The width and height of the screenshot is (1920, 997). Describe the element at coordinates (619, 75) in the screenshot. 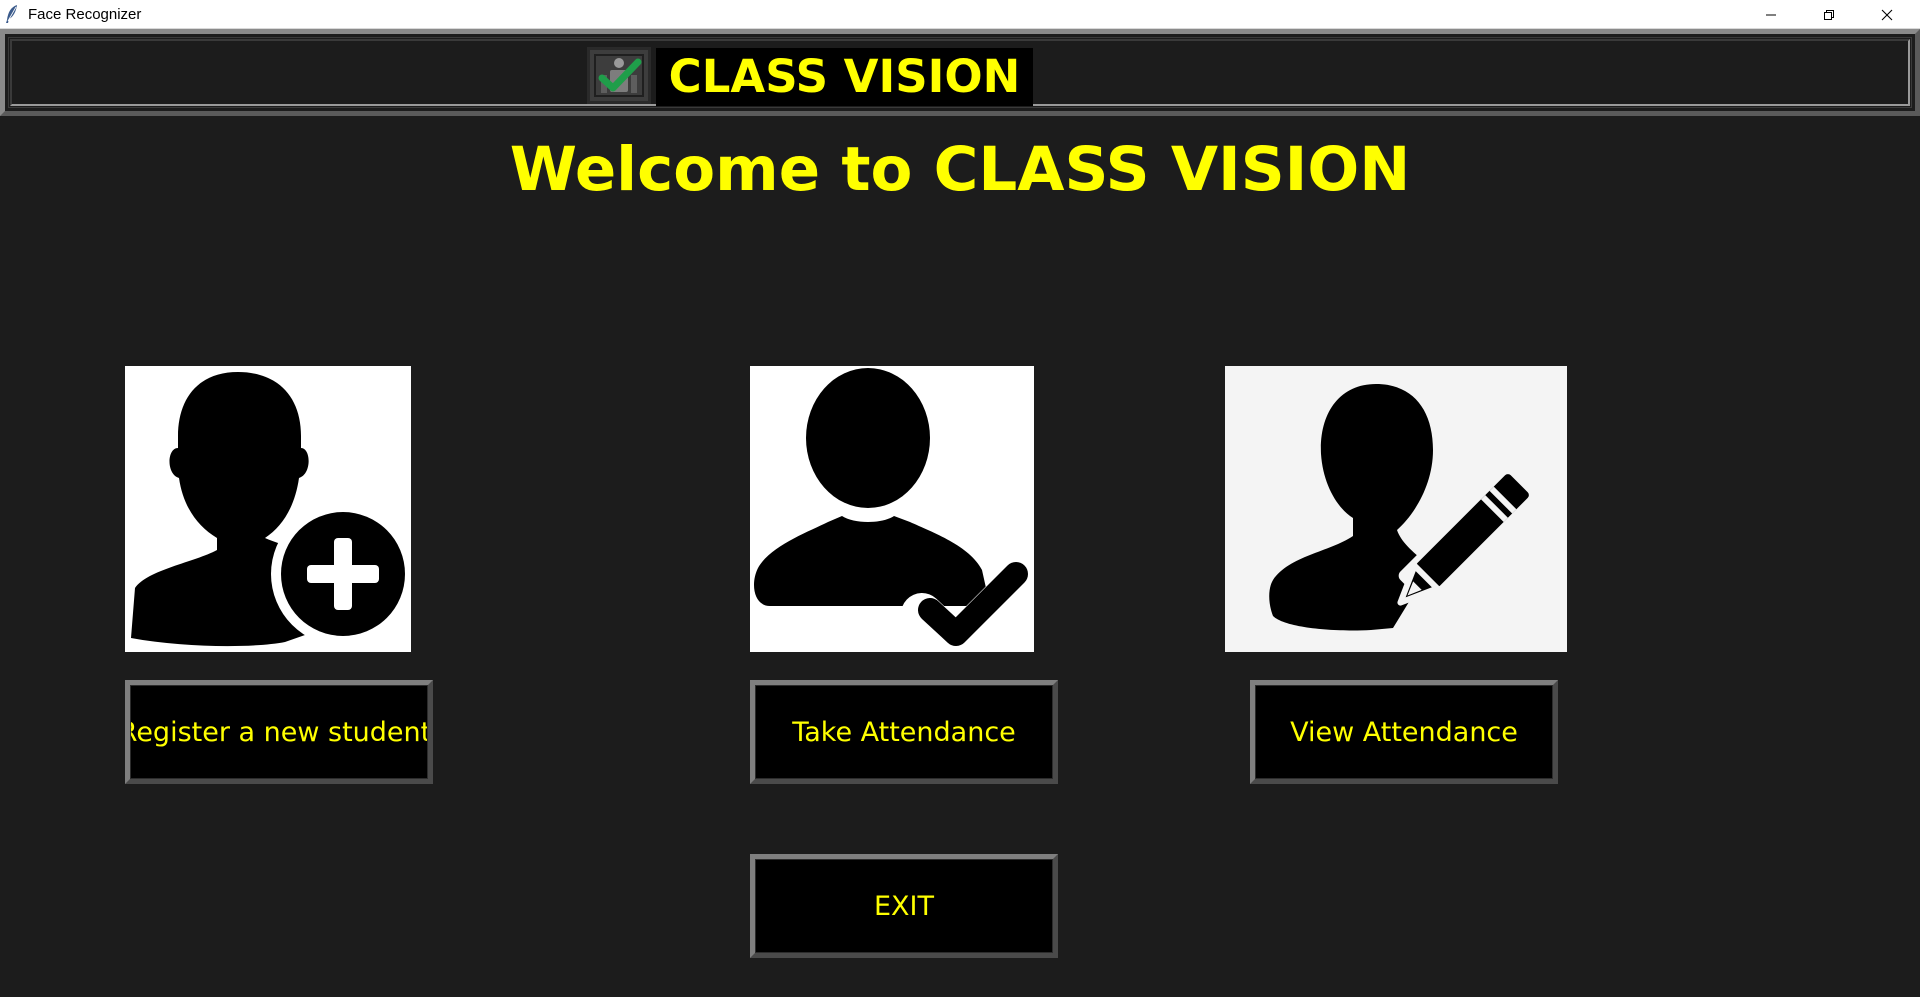

I see `attendance-check-icon` at that location.